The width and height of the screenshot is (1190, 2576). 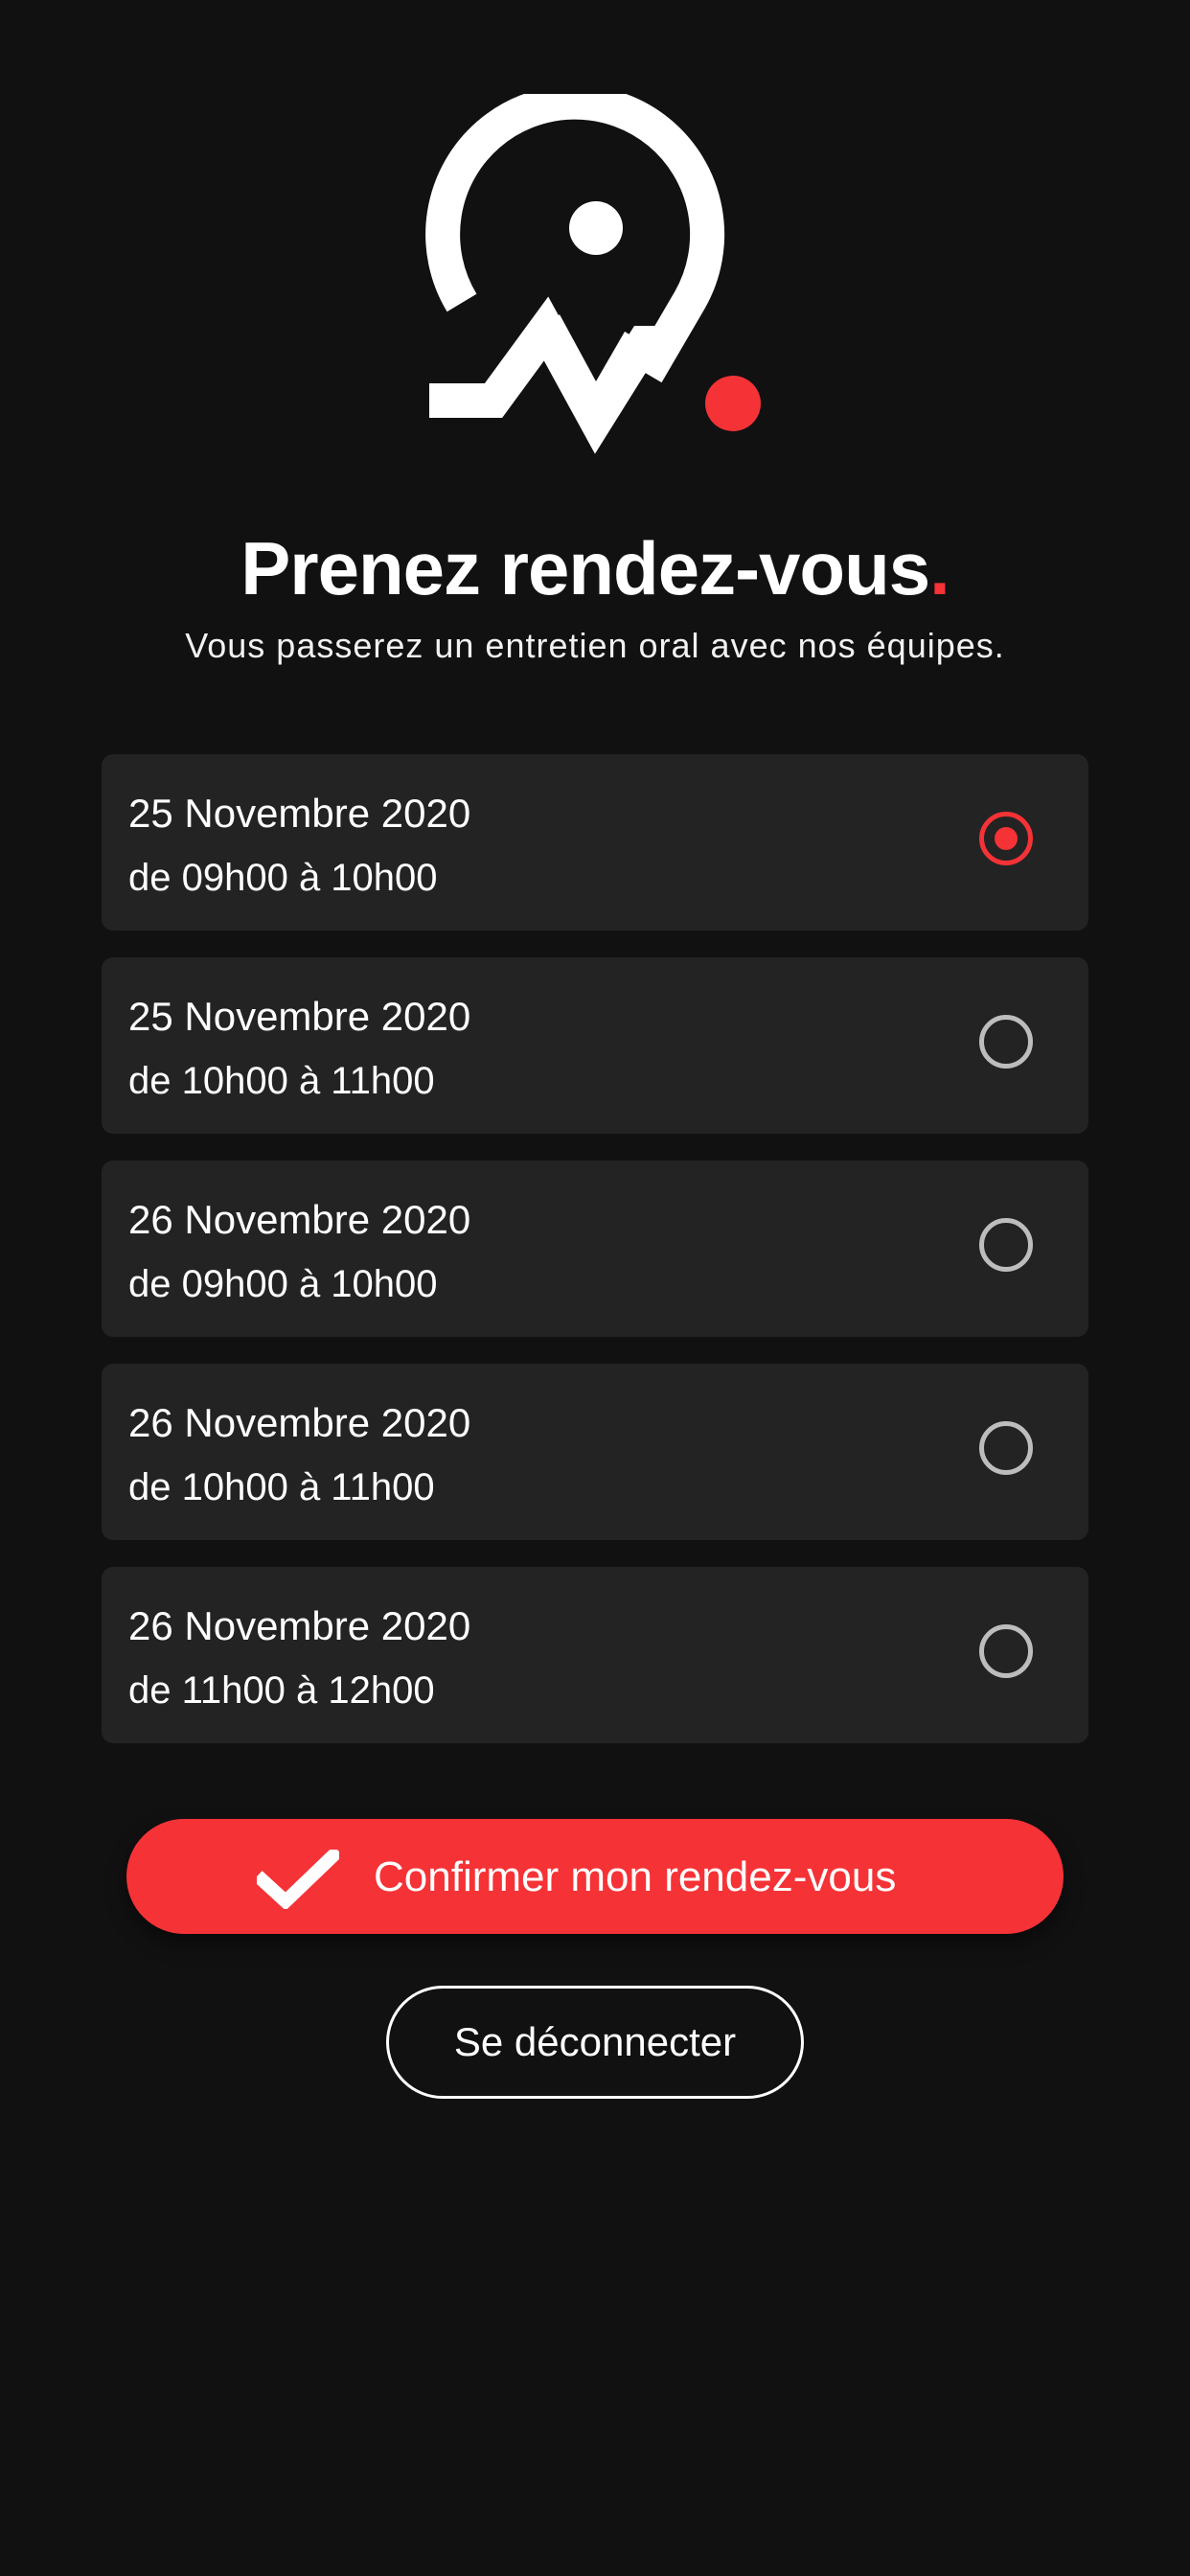 I want to click on confirm-appointment-button: Confirmer mon rendez-vous, so click(x=595, y=1876).